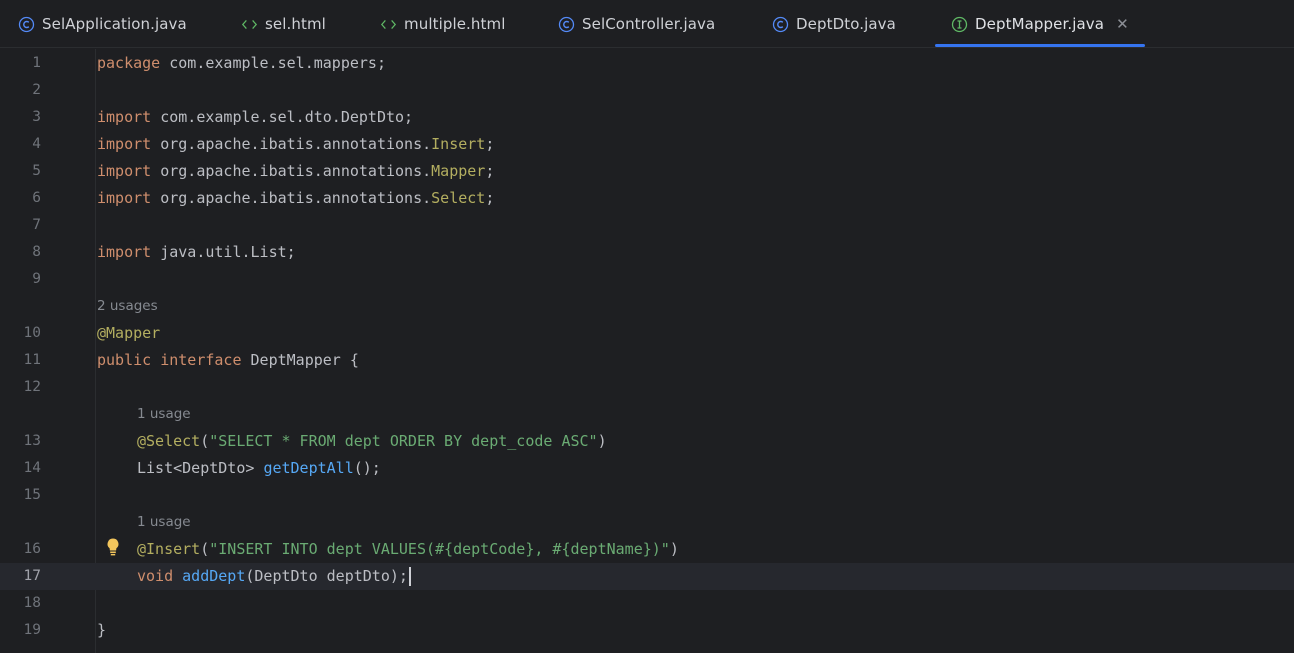 The height and width of the screenshot is (653, 1294). What do you see at coordinates (114, 24) in the screenshot?
I see `tab-label: SelApplication.java` at bounding box center [114, 24].